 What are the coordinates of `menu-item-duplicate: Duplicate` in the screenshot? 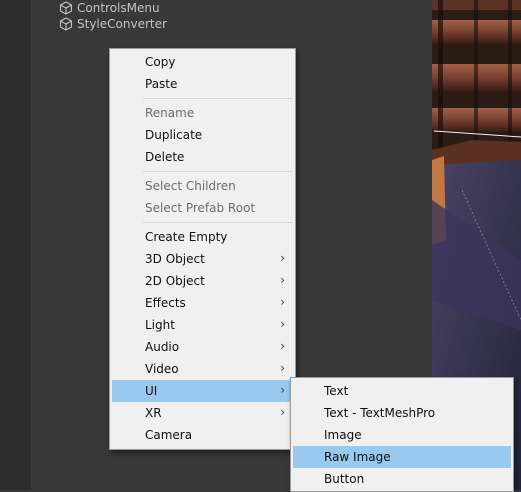 It's located at (202, 135).